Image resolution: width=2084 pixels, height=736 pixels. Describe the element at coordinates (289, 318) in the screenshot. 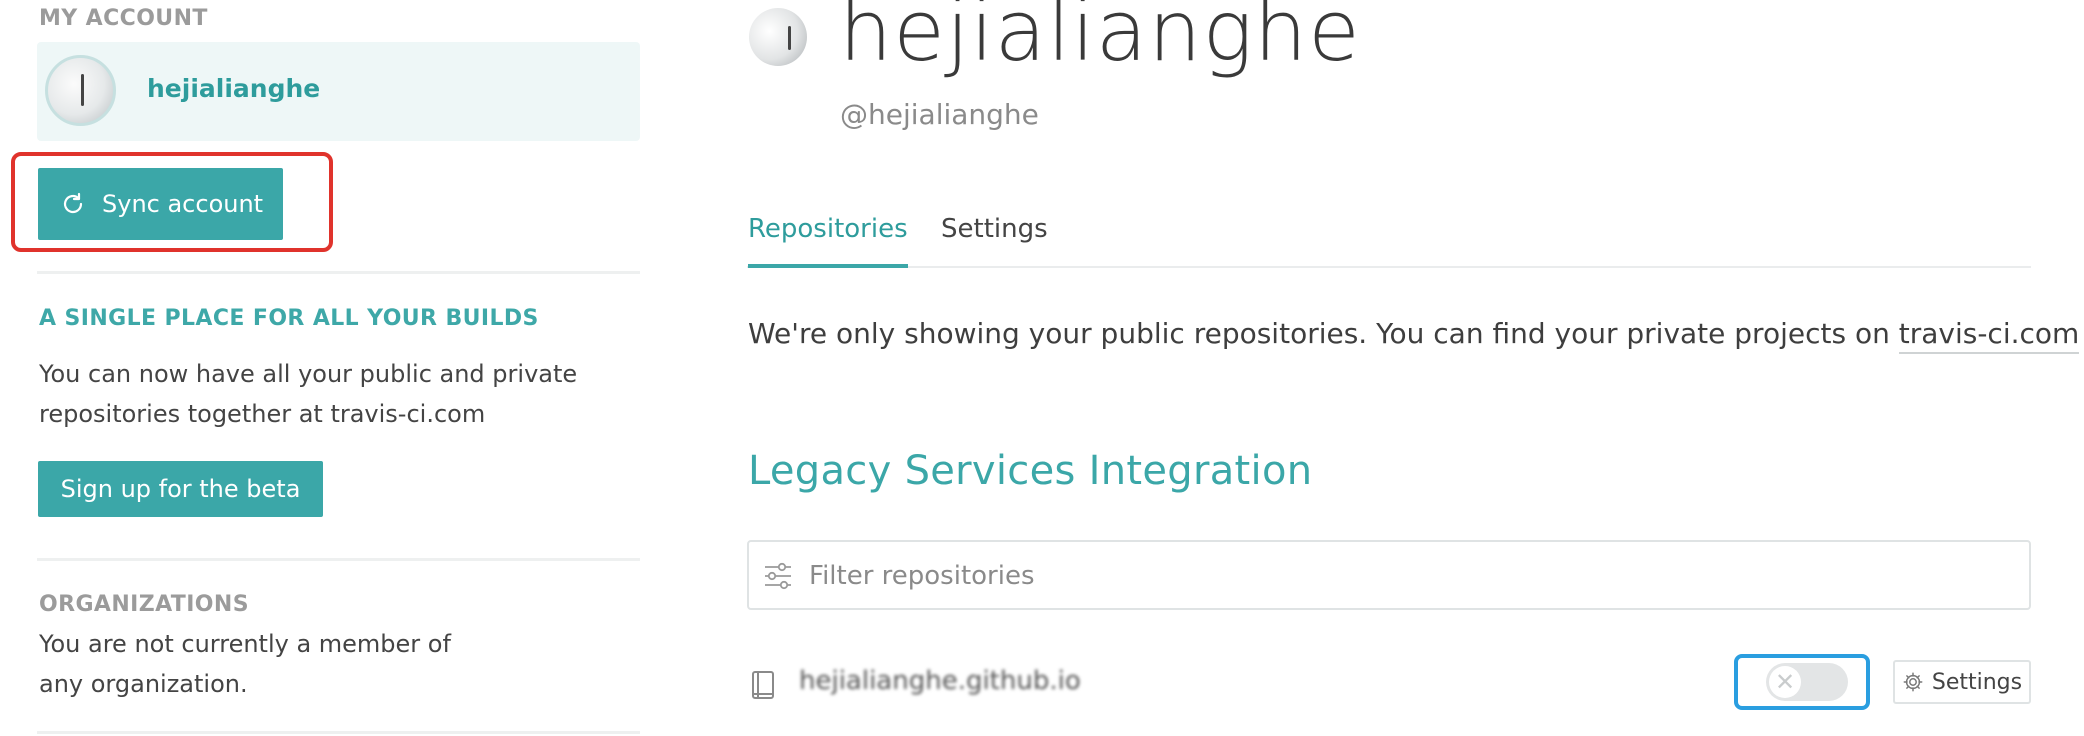

I see `builds-heading: A SINGLE PLACE FOR ALL YOUR BUILDS` at that location.